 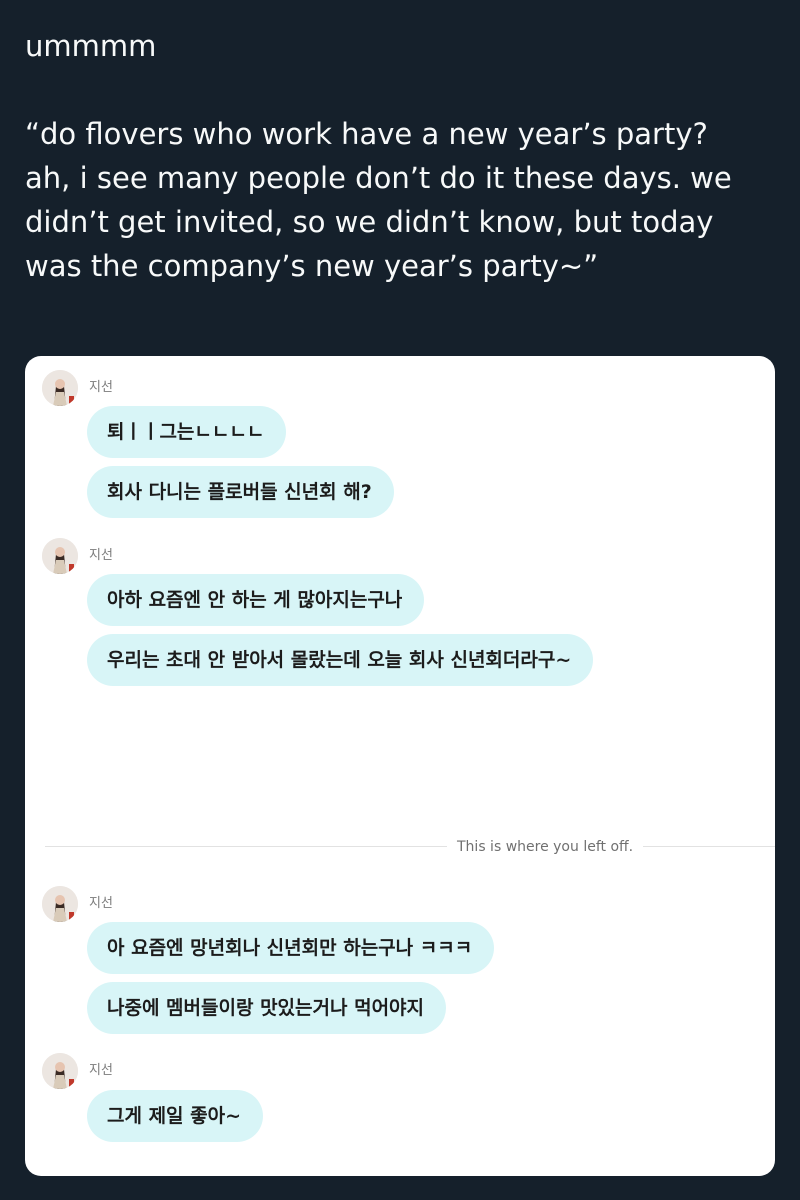 What do you see at coordinates (312, 266) in the screenshot?
I see `tweet-quote-line: was the company’s new year’s party~”` at bounding box center [312, 266].